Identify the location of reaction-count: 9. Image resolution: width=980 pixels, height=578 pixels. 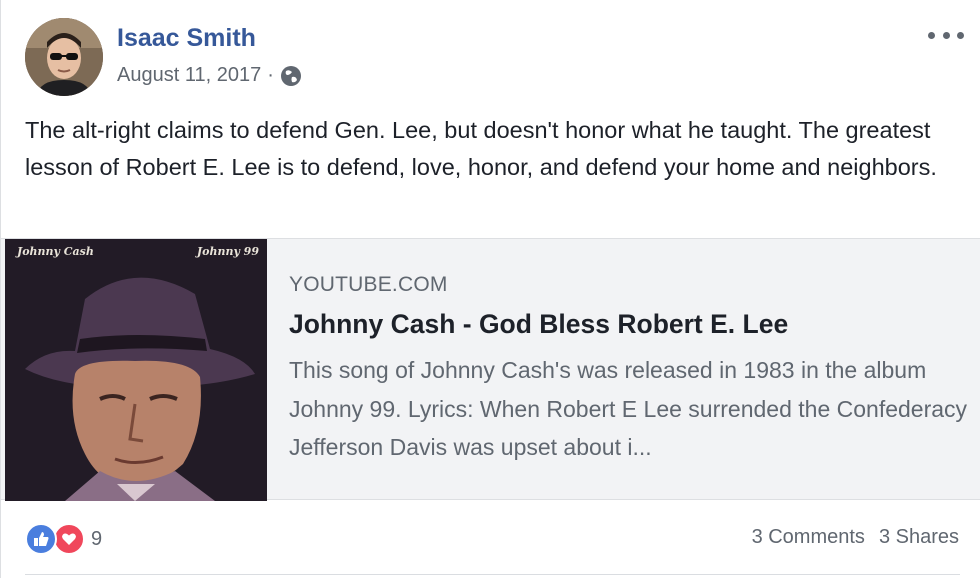
(97, 538).